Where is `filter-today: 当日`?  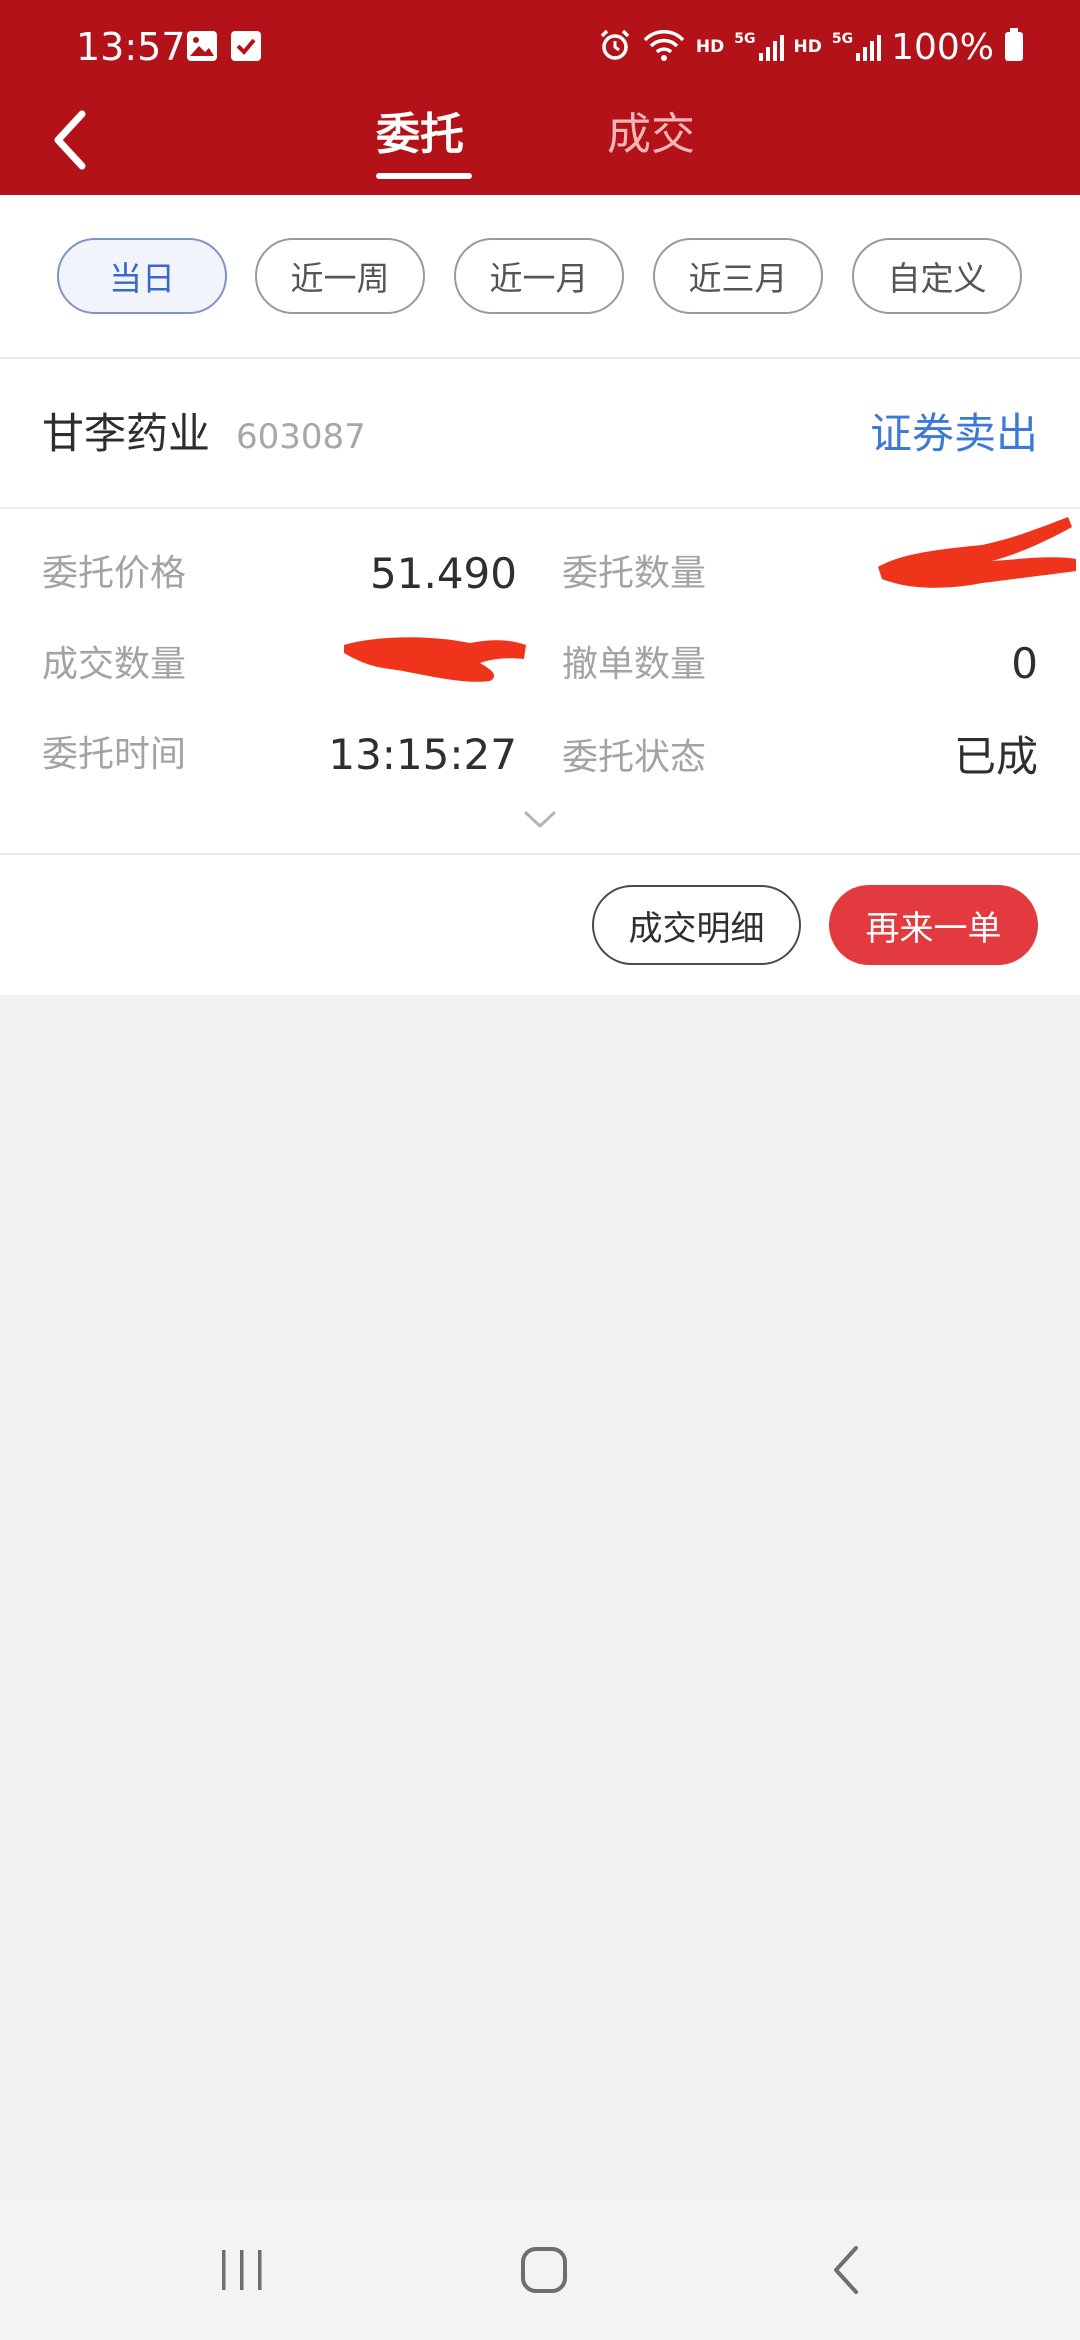
filter-today: 当日 is located at coordinates (142, 276).